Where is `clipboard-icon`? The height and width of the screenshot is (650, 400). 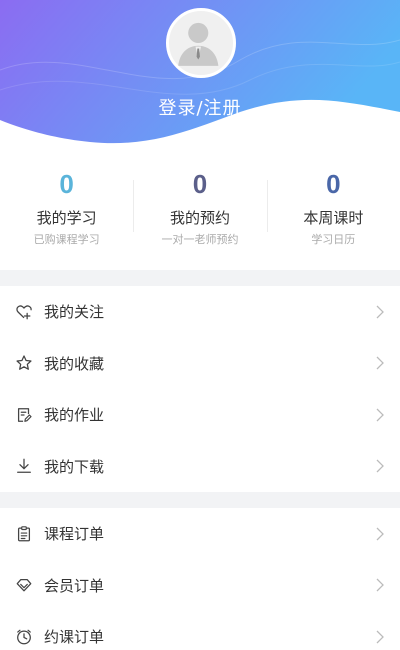
clipboard-icon is located at coordinates (24, 534).